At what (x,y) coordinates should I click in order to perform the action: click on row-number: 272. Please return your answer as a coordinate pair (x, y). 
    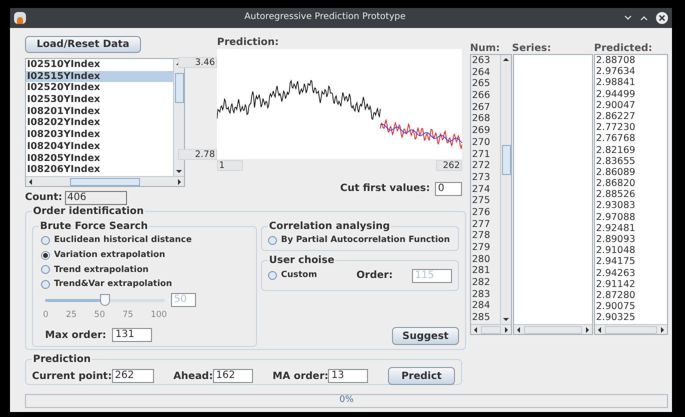
    Looking at the image, I should click on (481, 166).